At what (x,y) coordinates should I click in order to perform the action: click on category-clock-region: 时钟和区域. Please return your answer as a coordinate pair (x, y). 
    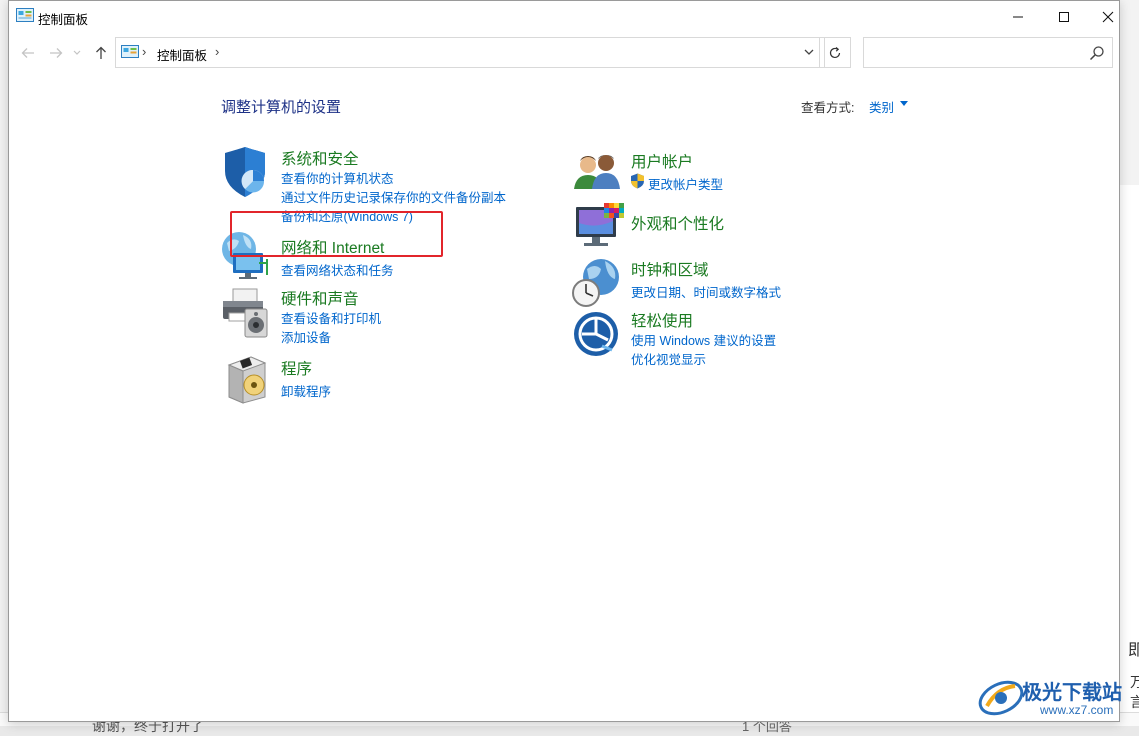
    Looking at the image, I should click on (670, 269).